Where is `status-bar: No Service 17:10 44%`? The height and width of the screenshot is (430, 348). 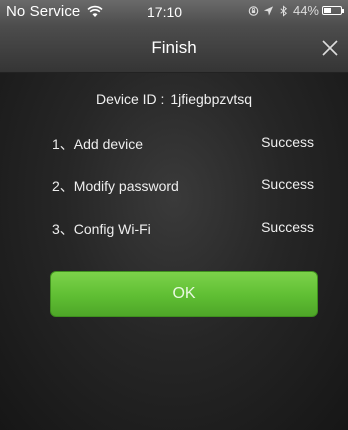
status-bar: No Service 17:10 44% is located at coordinates (174, 12).